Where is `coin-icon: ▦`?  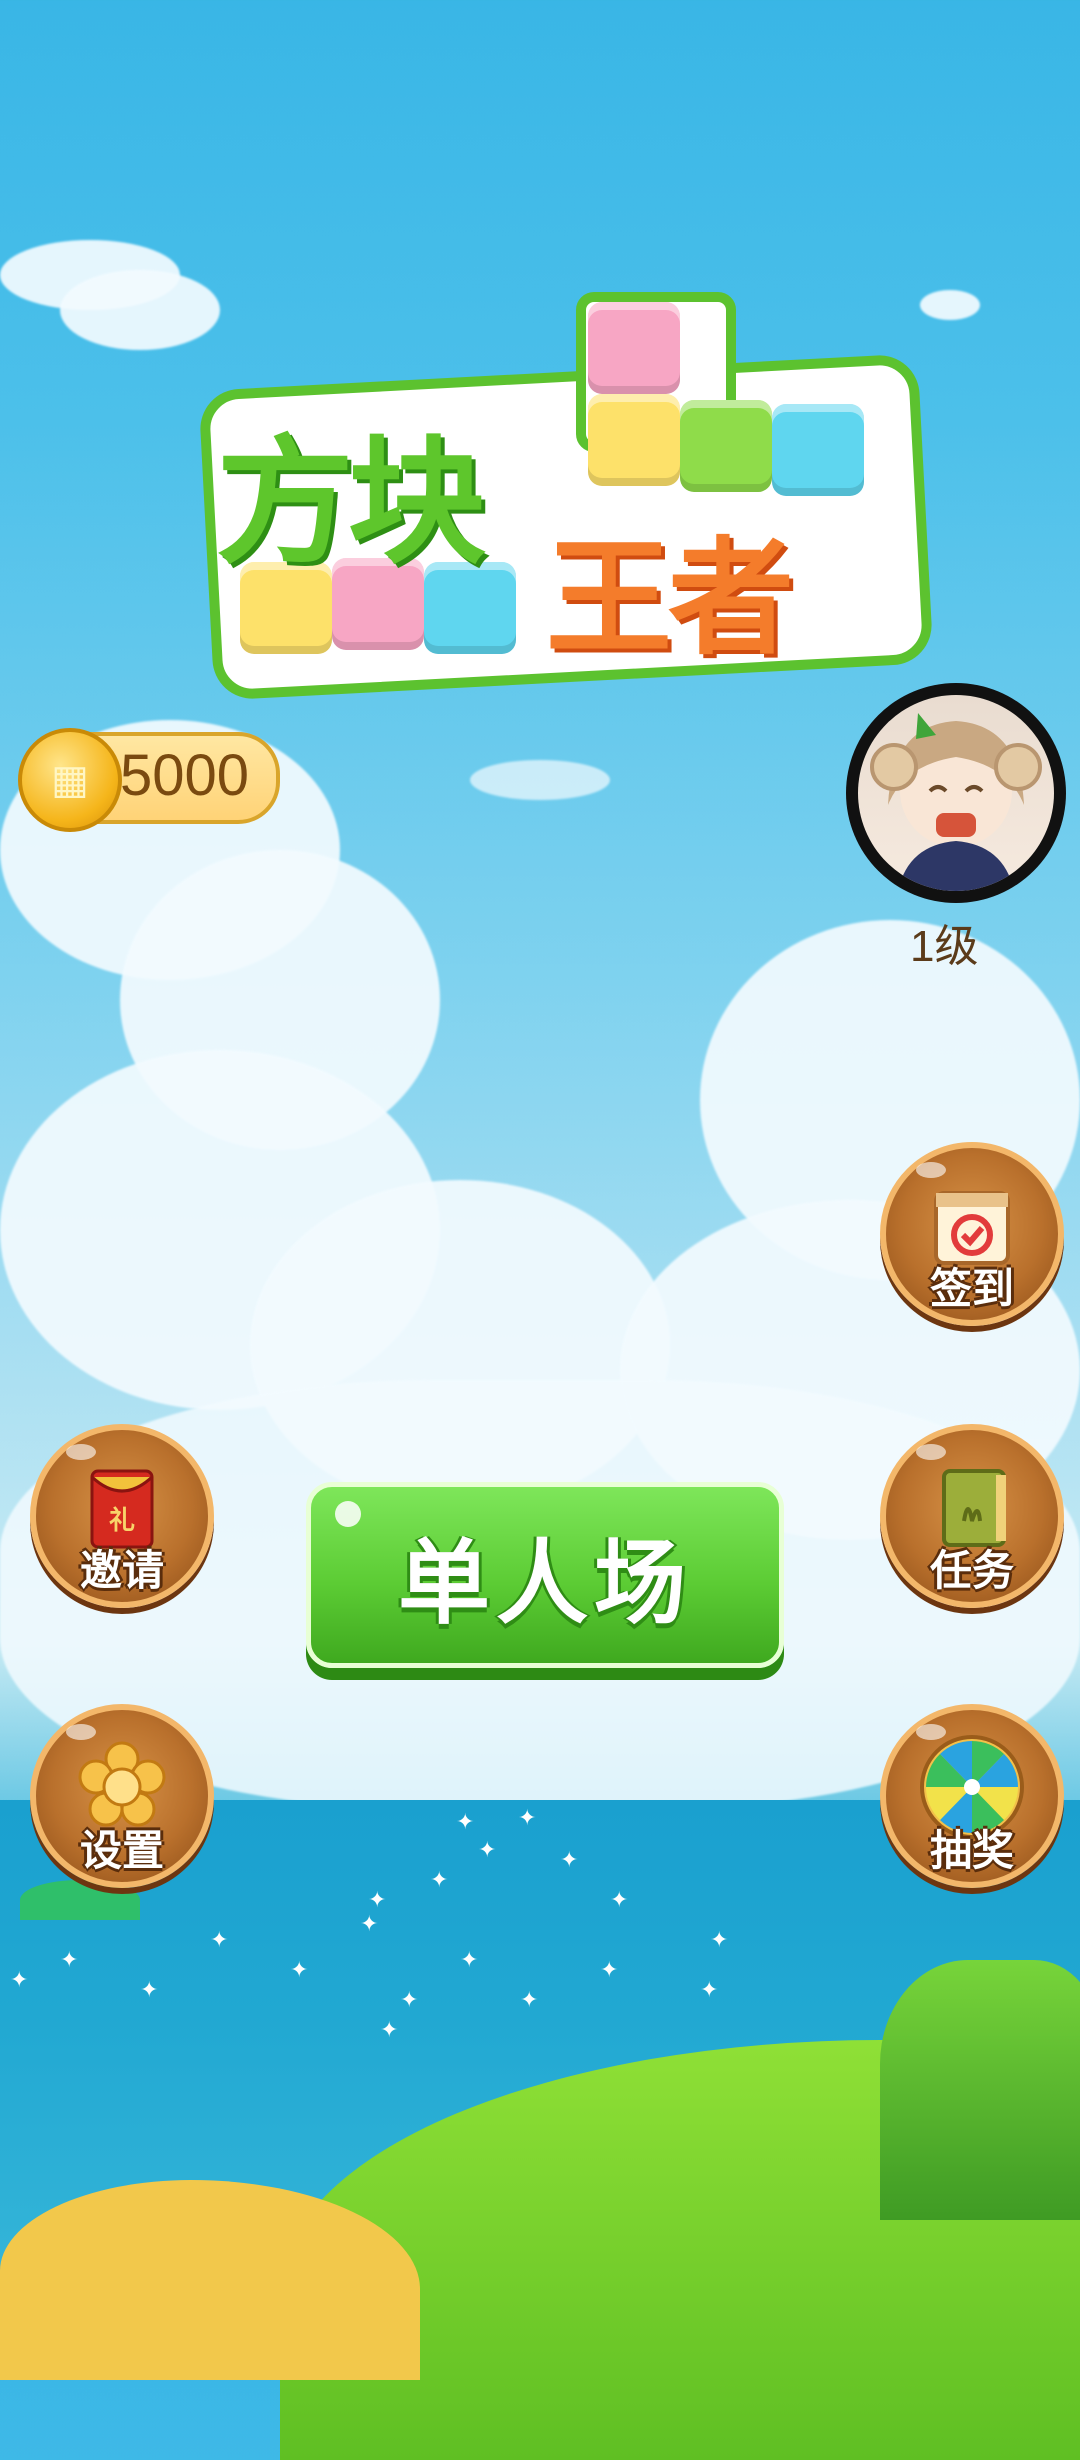
coin-icon: ▦ is located at coordinates (70, 780).